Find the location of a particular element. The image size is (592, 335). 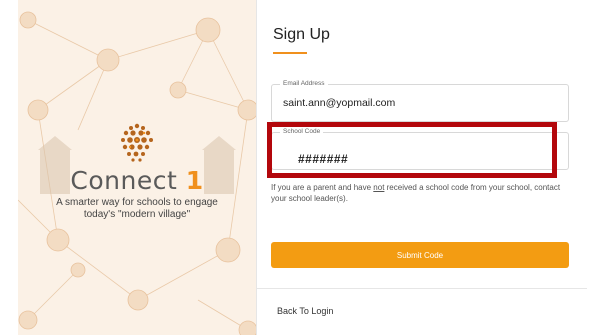

school-code-value: ####### is located at coordinates (323, 159).